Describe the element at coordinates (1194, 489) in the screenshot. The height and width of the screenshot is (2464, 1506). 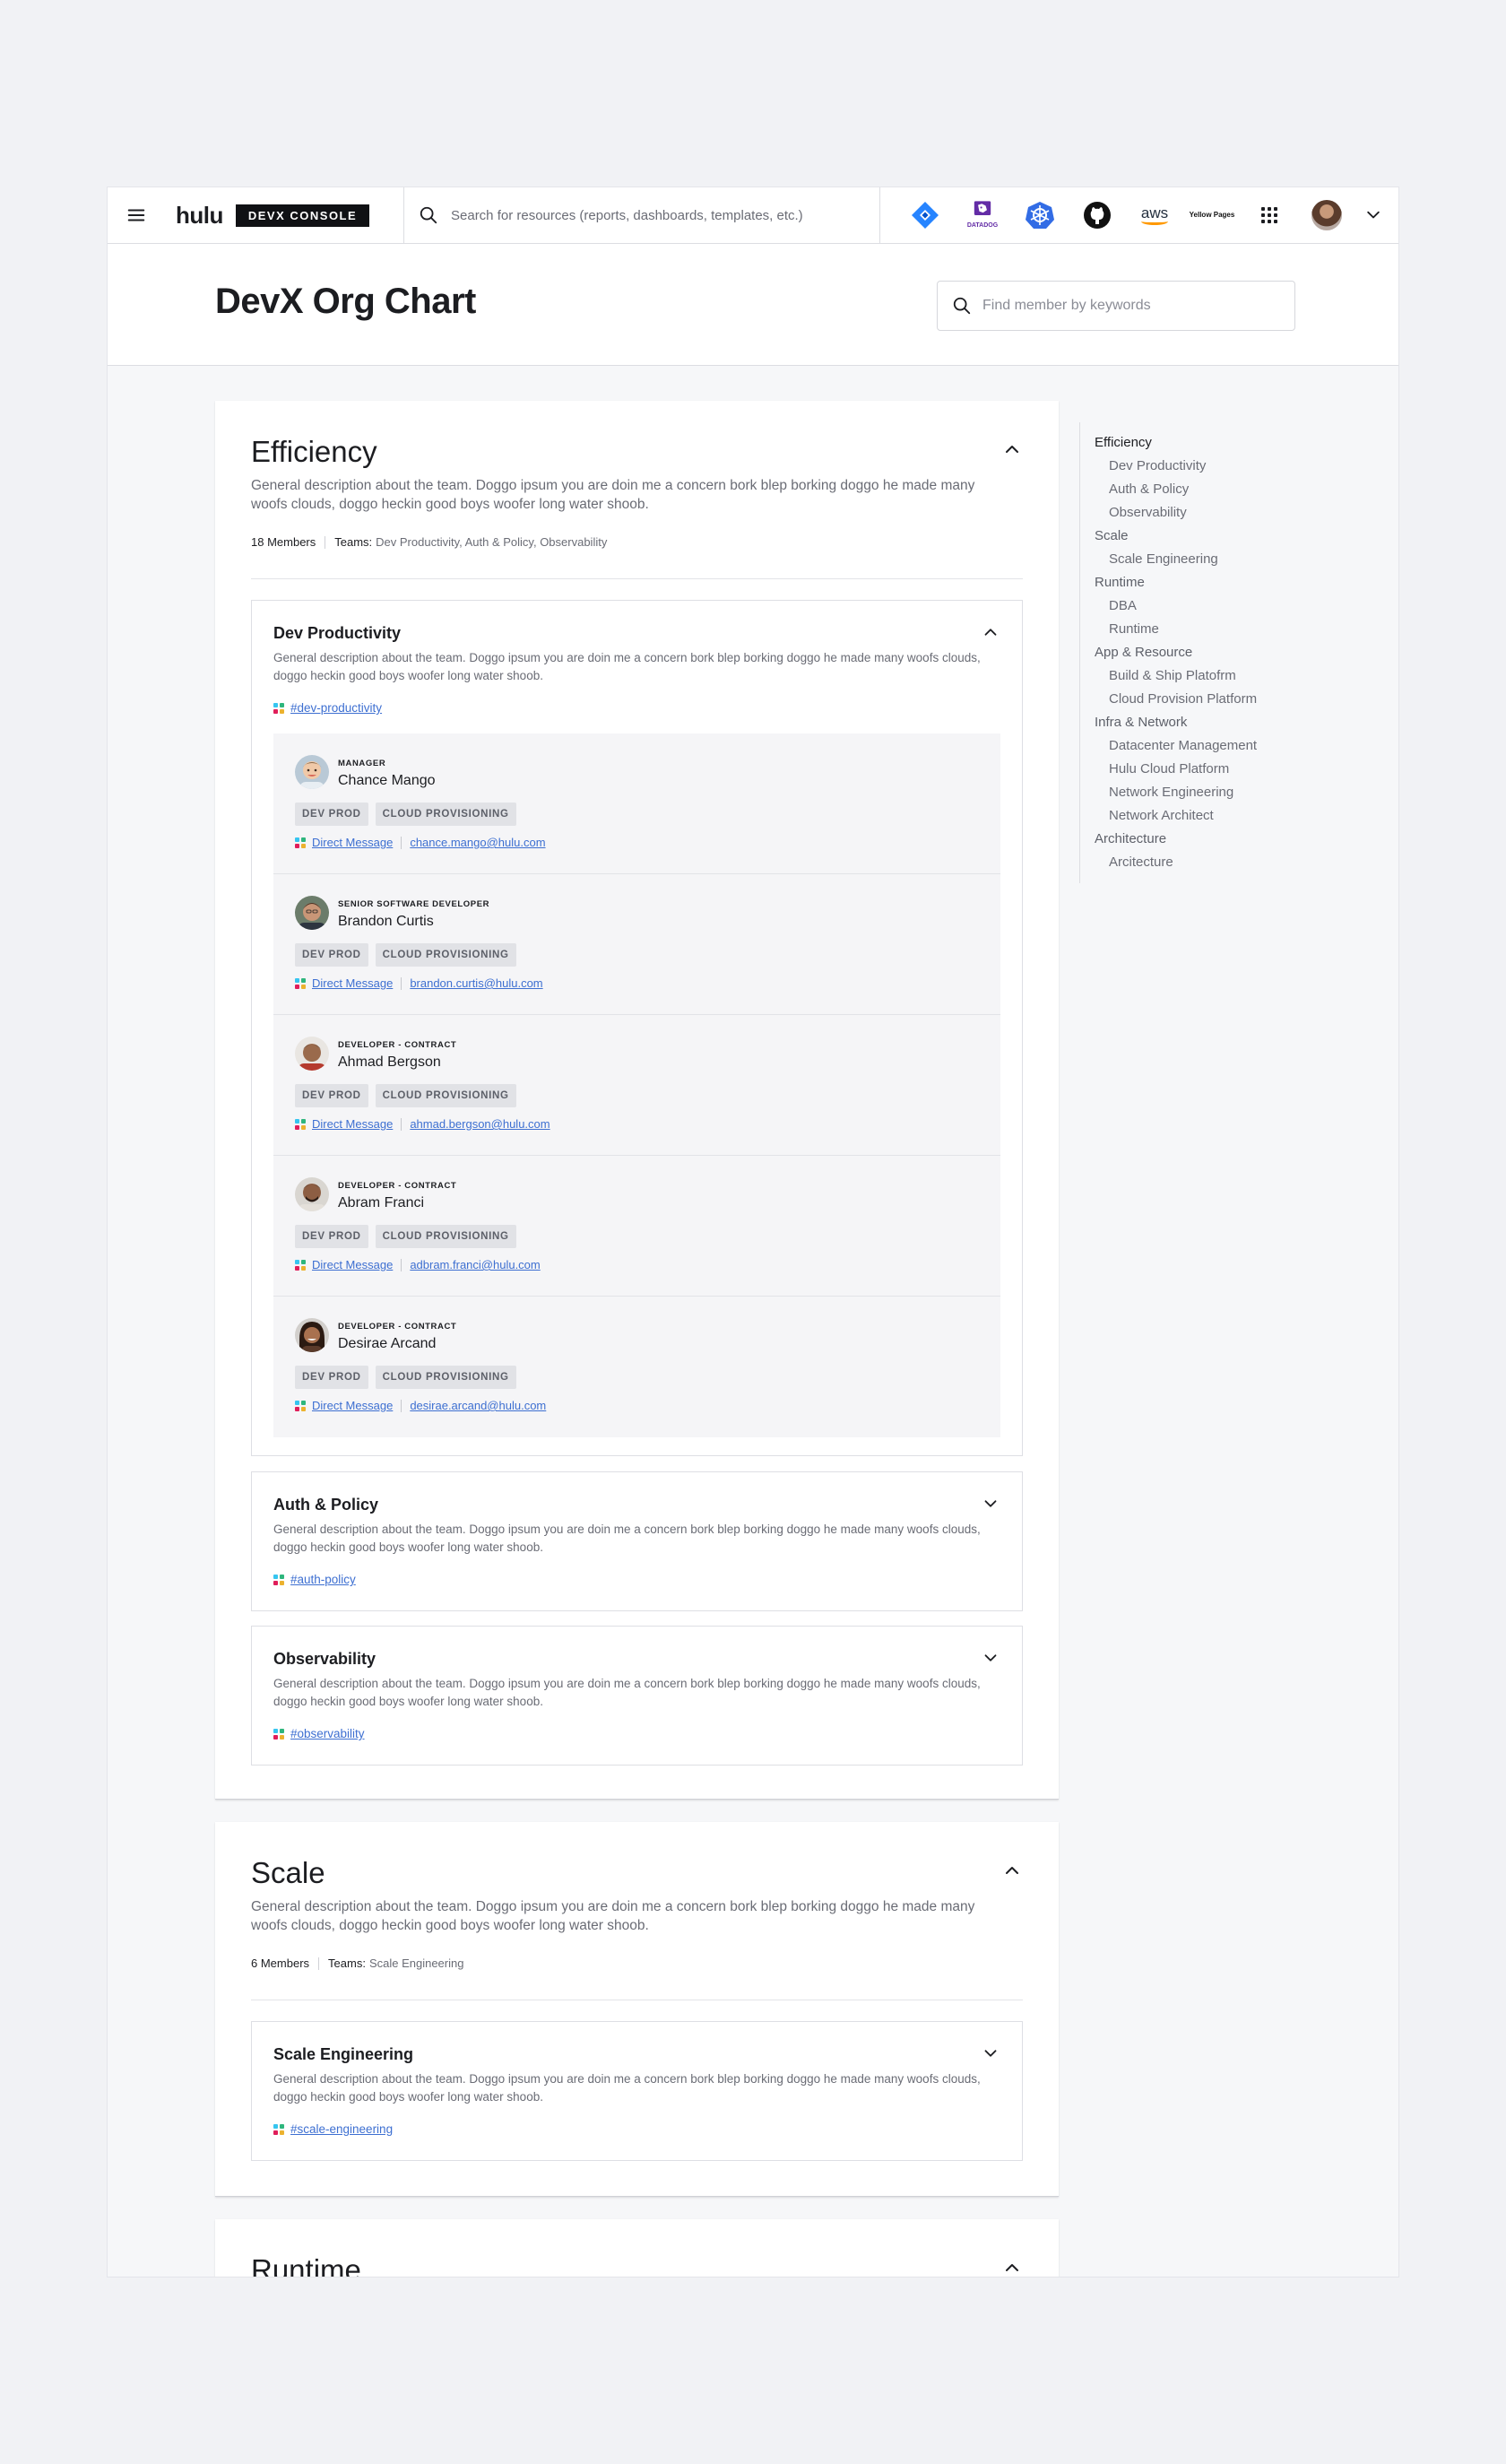
I see `toc-item-auth-policy: Auth & Policy` at that location.